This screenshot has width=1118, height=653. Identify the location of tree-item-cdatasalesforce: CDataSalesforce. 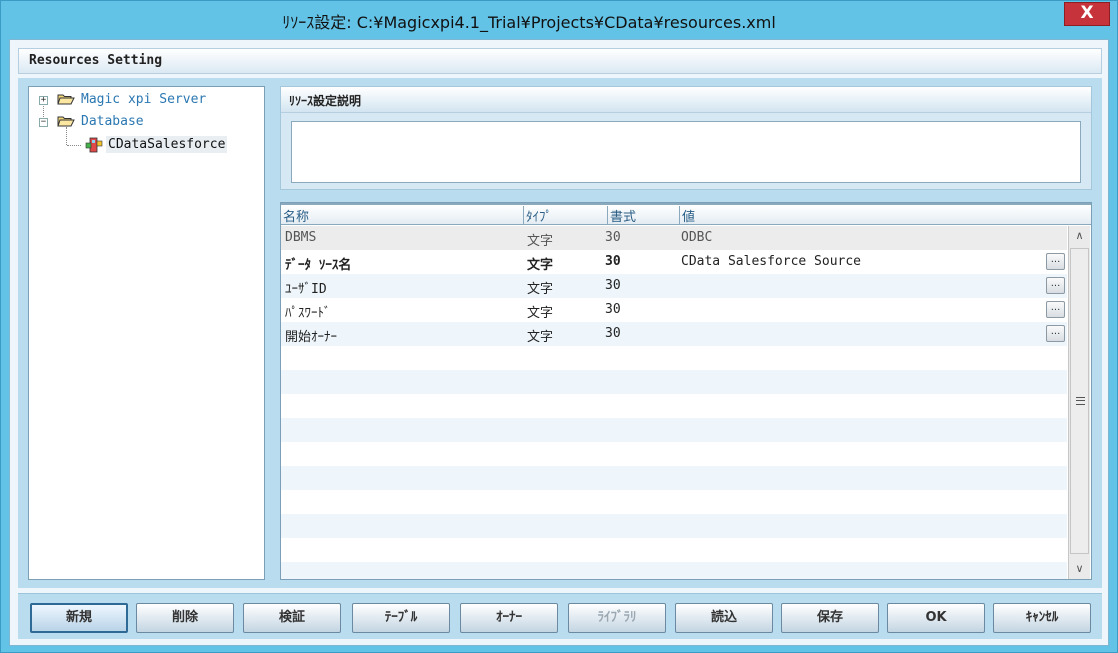
(144, 145).